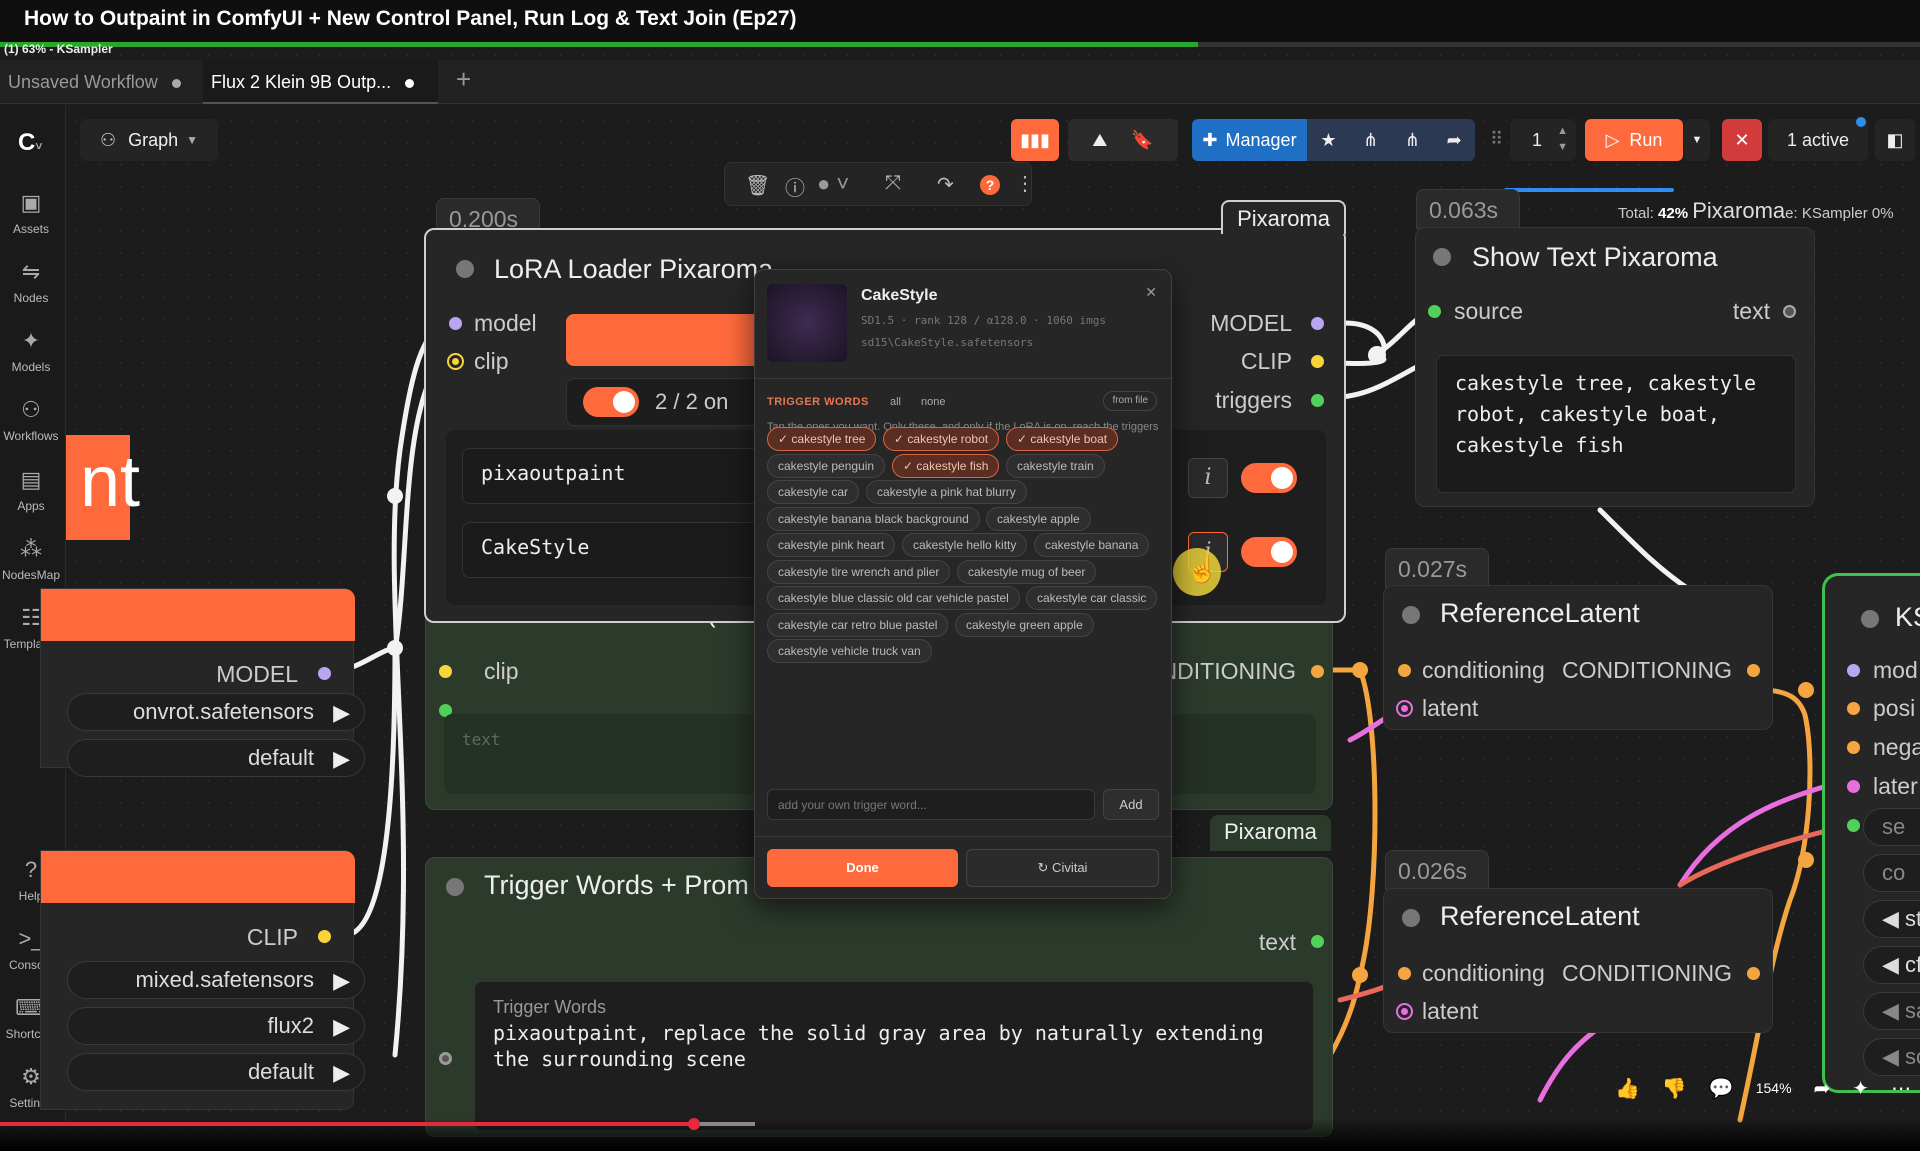 The image size is (1920, 1151). What do you see at coordinates (1328, 140) in the screenshot?
I see `star-icon: ★` at bounding box center [1328, 140].